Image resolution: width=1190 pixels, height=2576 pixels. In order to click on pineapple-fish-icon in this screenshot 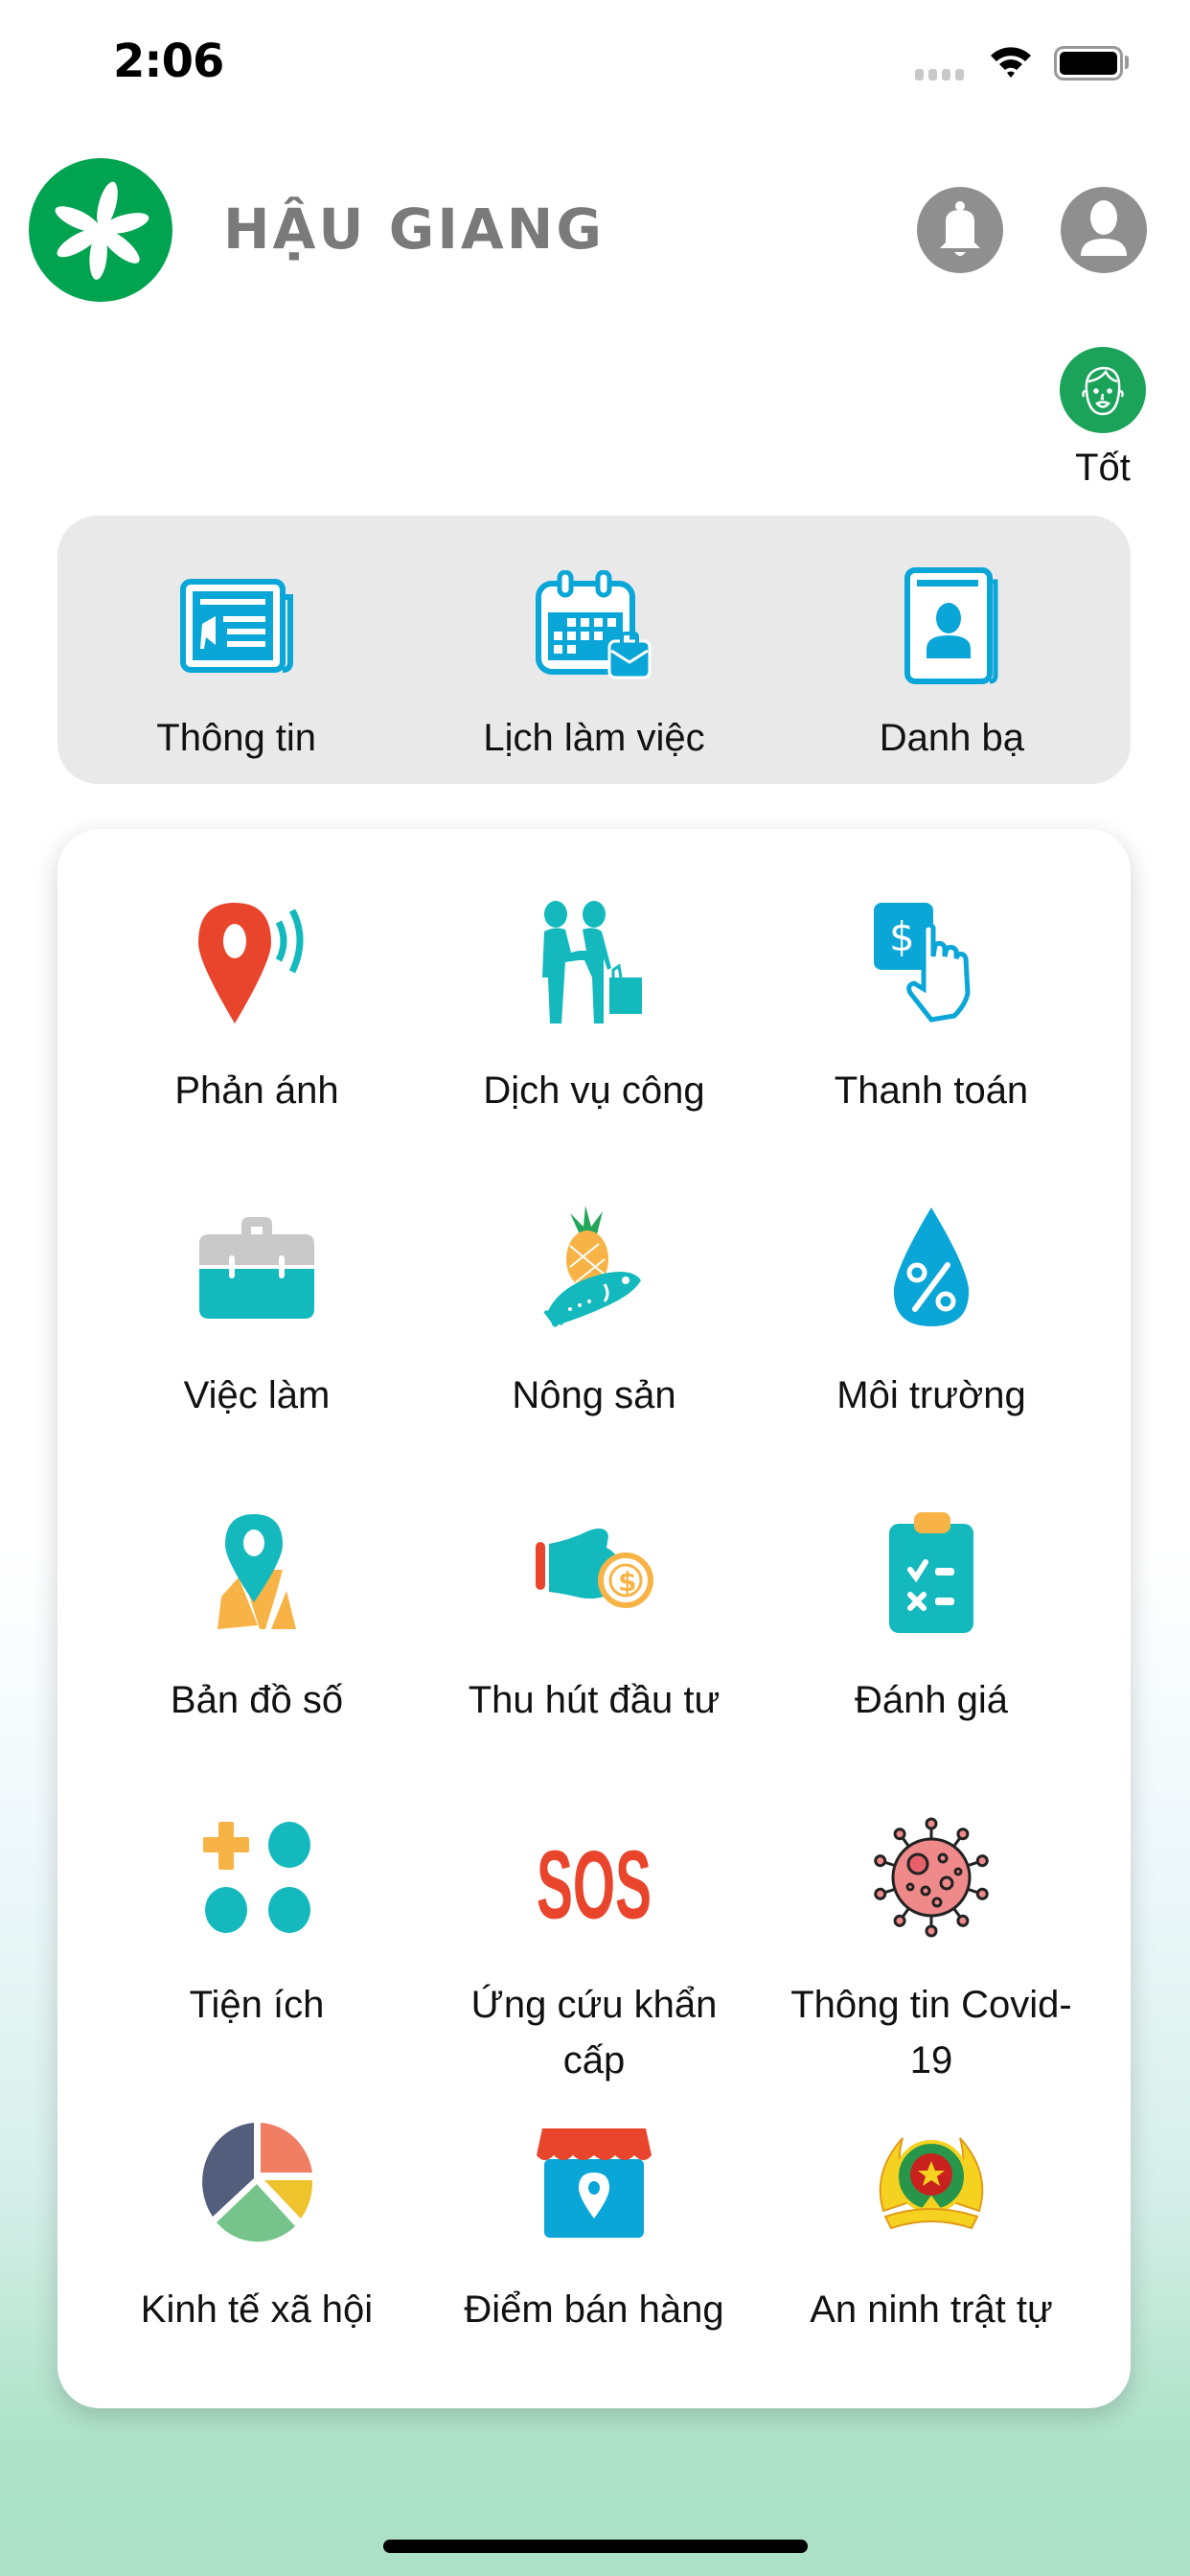, I will do `click(592, 1267)`.